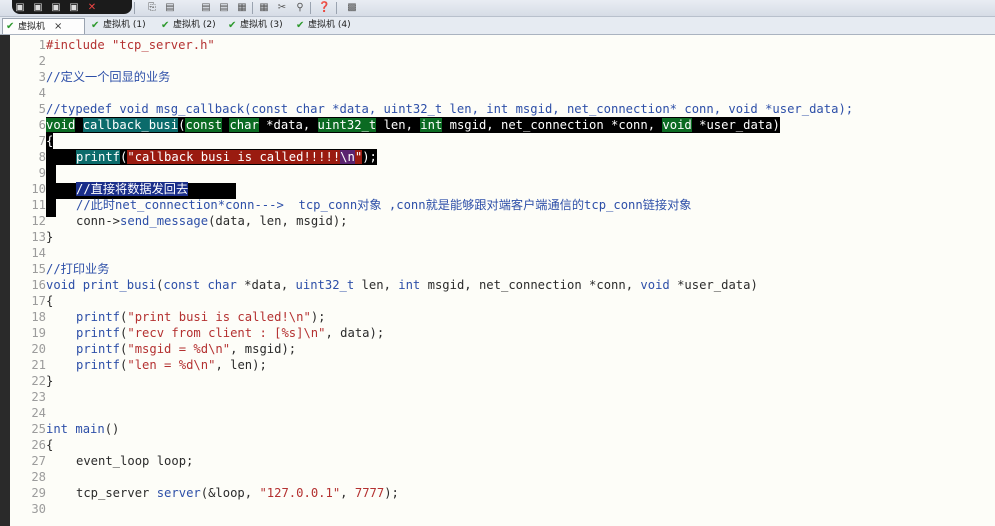 This screenshot has width=995, height=526. I want to click on string-literal: "len = %d\n", so click(171, 365).